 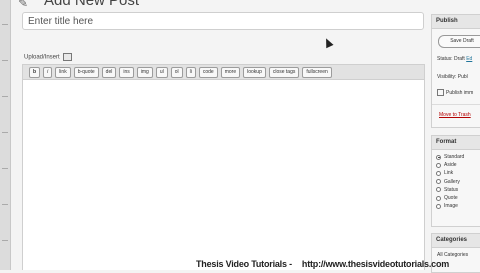 I want to click on format-option-standard: Standard, so click(x=450, y=157).